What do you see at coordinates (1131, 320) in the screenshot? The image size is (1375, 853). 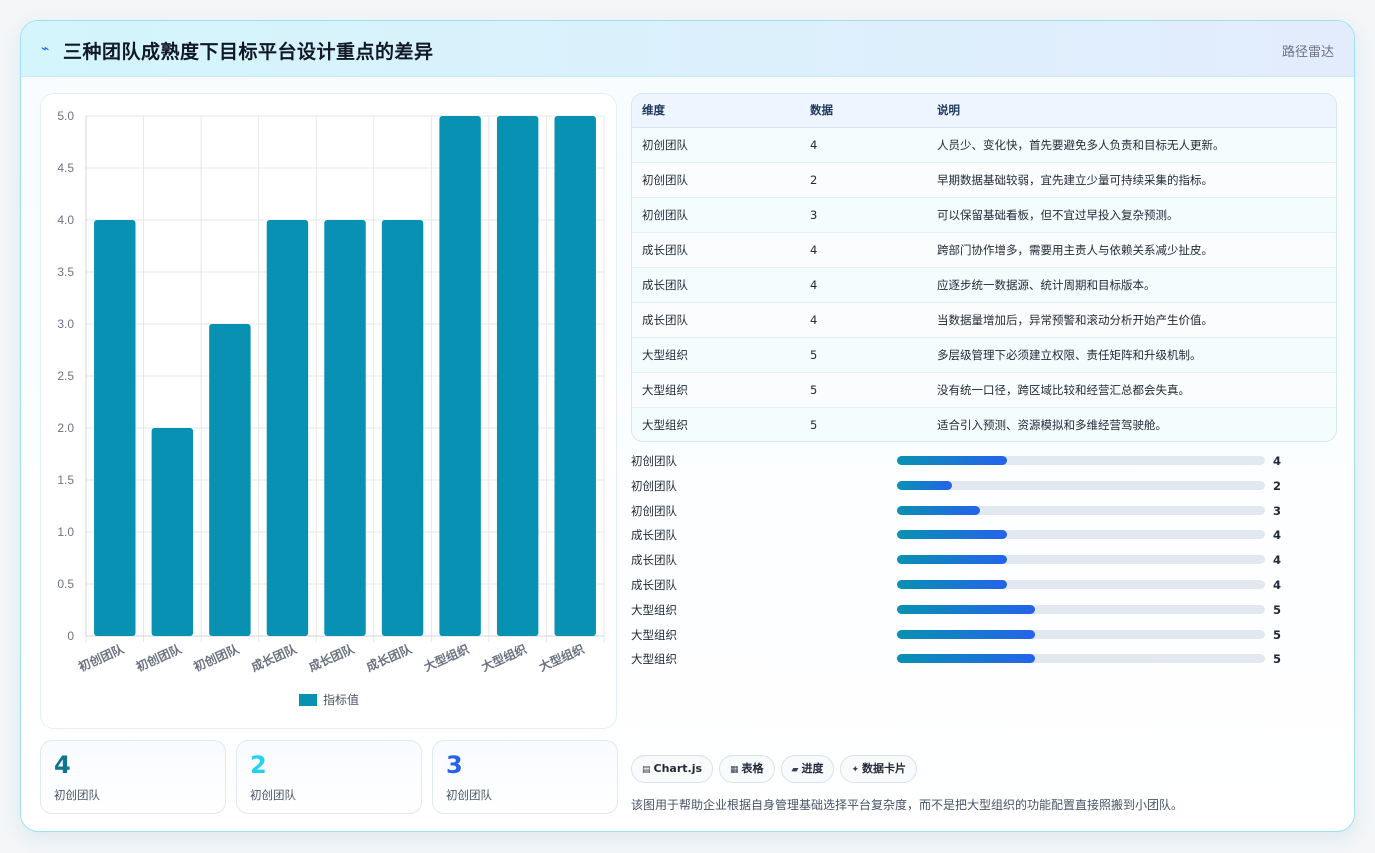 I see `table-cell-note: 当数据量增加后，异常预警和滚动分析开始产生价值。` at bounding box center [1131, 320].